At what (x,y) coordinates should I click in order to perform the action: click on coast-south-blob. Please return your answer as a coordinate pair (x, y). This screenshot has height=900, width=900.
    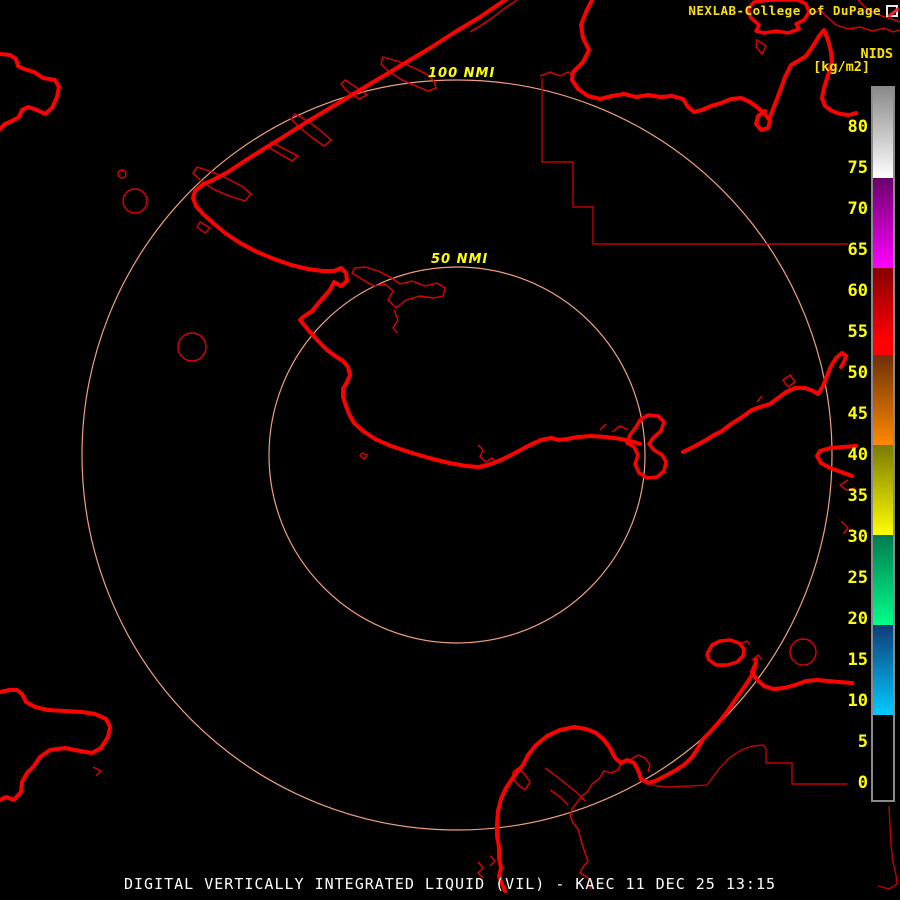
    Looking at the image, I should click on (646, 446).